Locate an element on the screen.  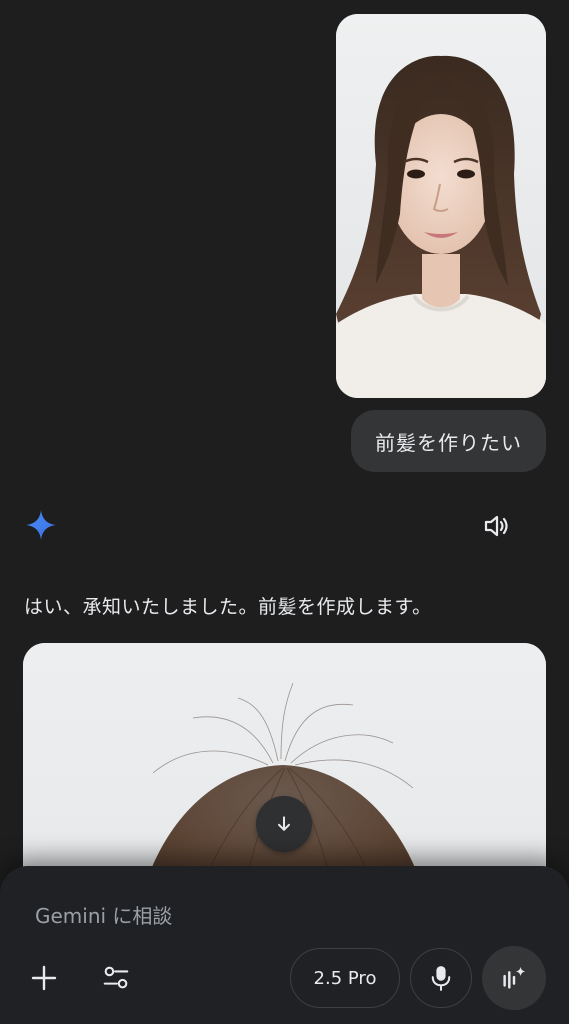
prompt-input: Gemini に相談 is located at coordinates (103, 914).